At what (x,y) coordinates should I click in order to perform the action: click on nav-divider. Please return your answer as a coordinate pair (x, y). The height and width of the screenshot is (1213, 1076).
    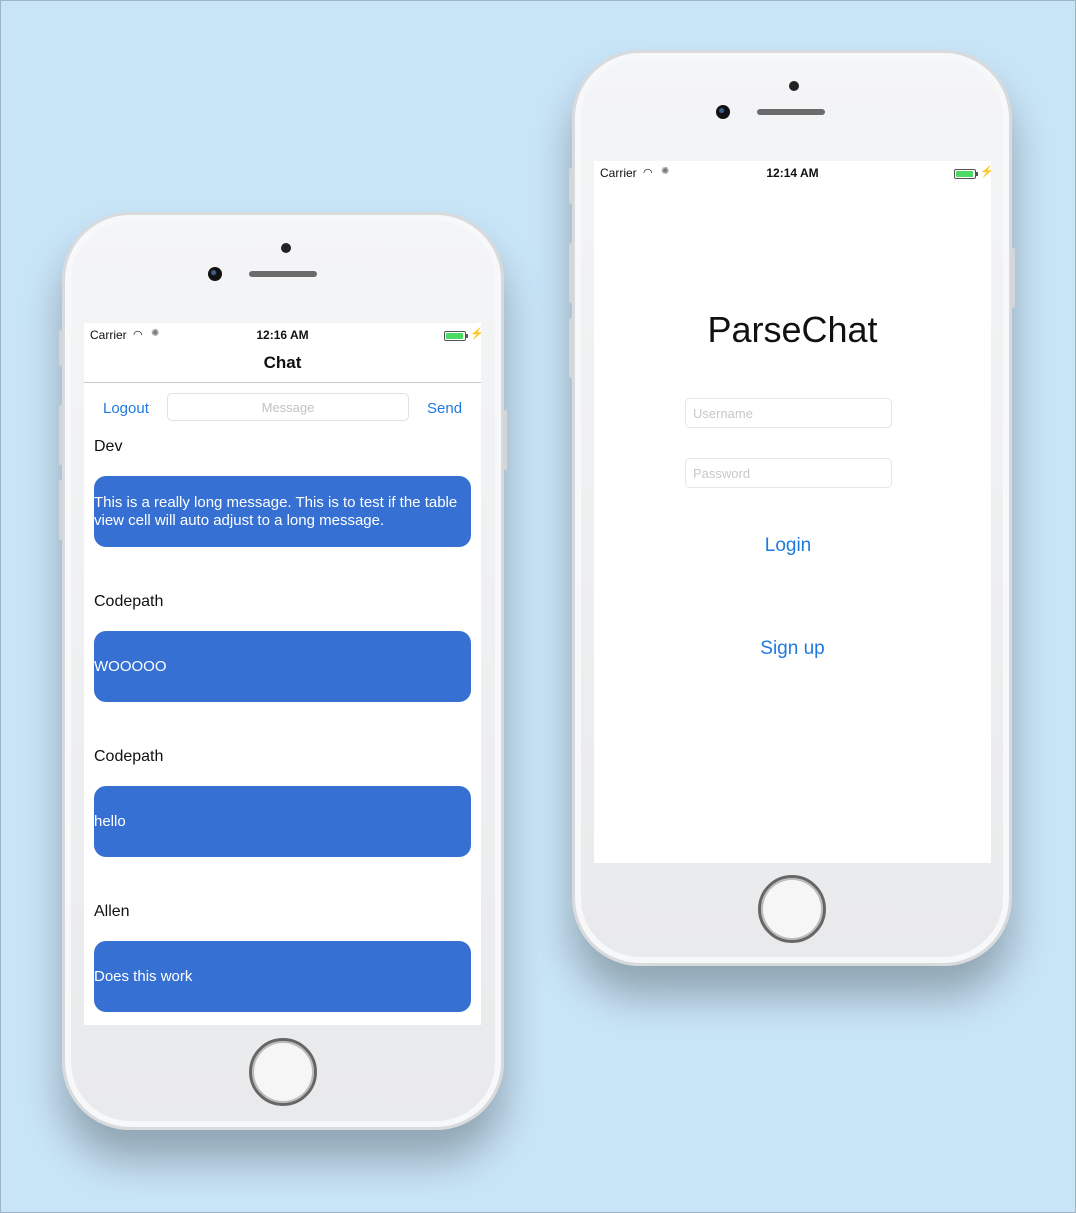
    Looking at the image, I should click on (282, 382).